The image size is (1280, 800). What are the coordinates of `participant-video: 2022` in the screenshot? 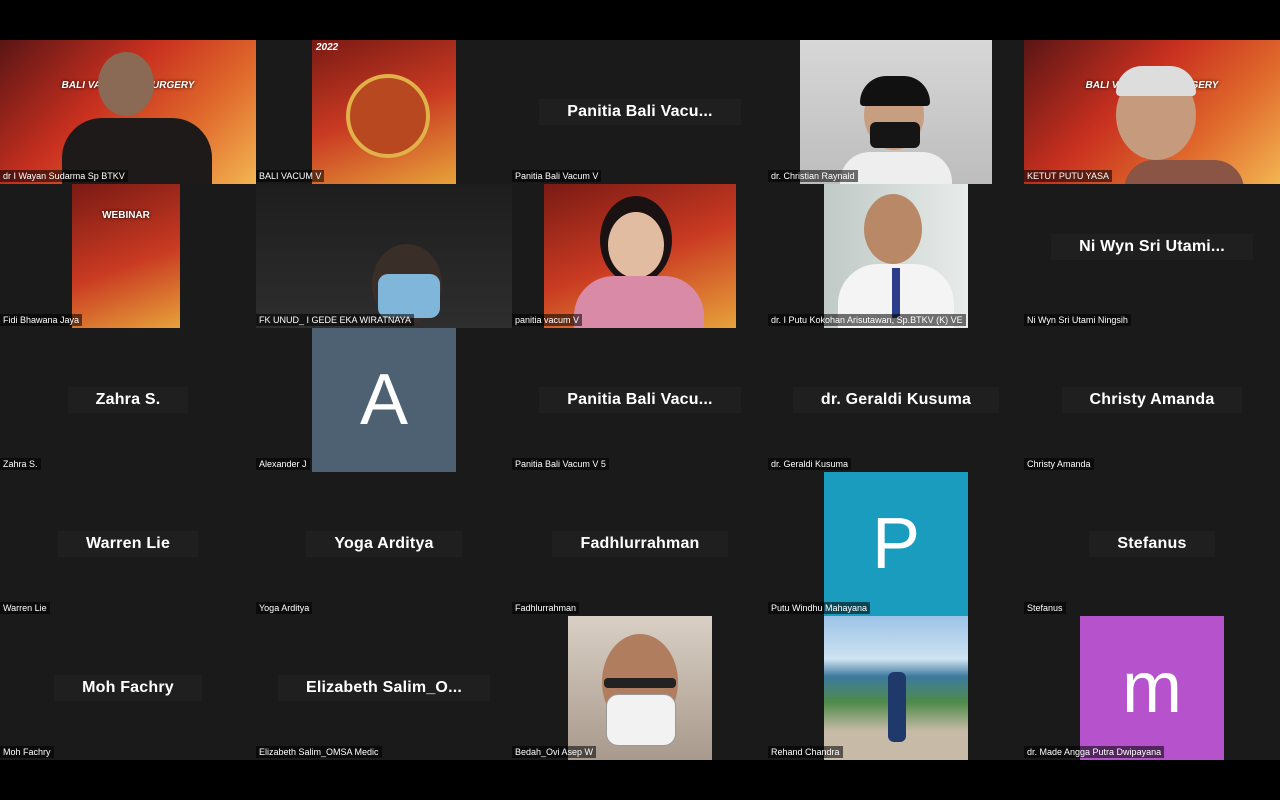 It's located at (384, 112).